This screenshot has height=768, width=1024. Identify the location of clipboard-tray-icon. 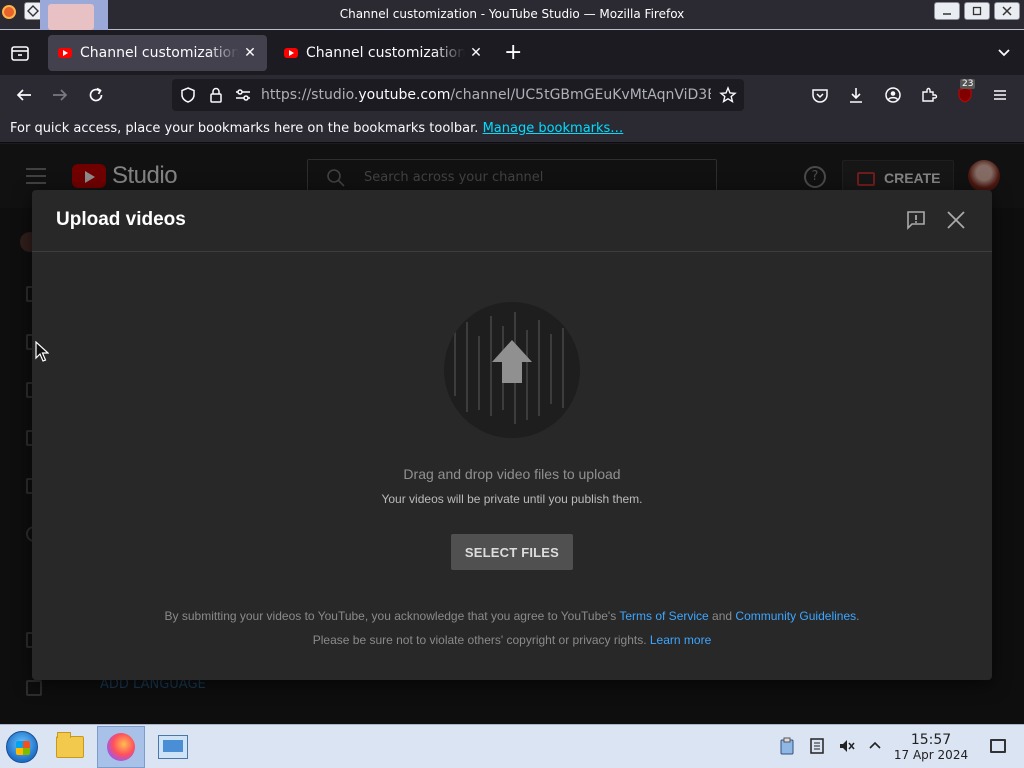
(787, 746).